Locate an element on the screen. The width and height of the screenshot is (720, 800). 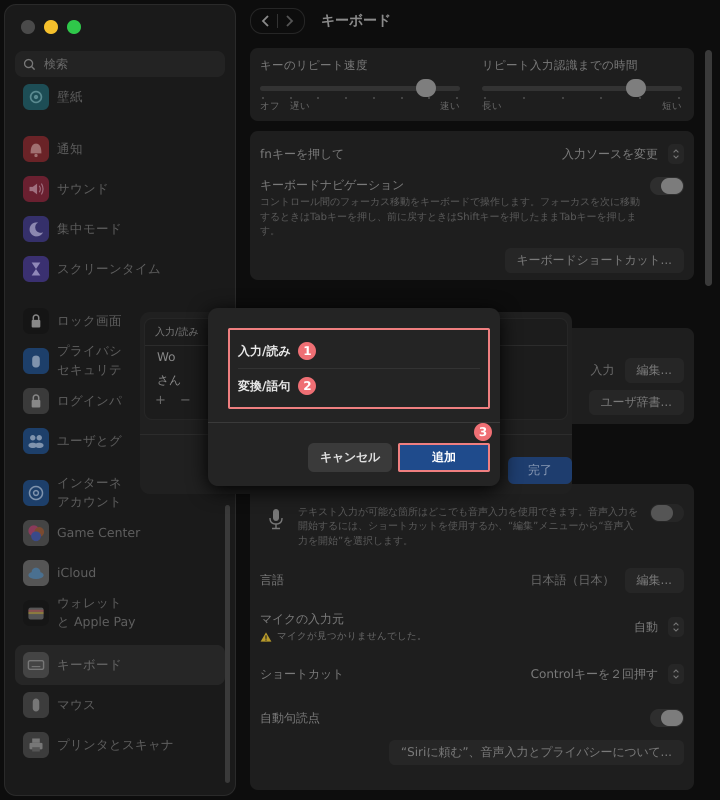
warning-text: マイクが見つかりませんでした。 is located at coordinates (352, 636).